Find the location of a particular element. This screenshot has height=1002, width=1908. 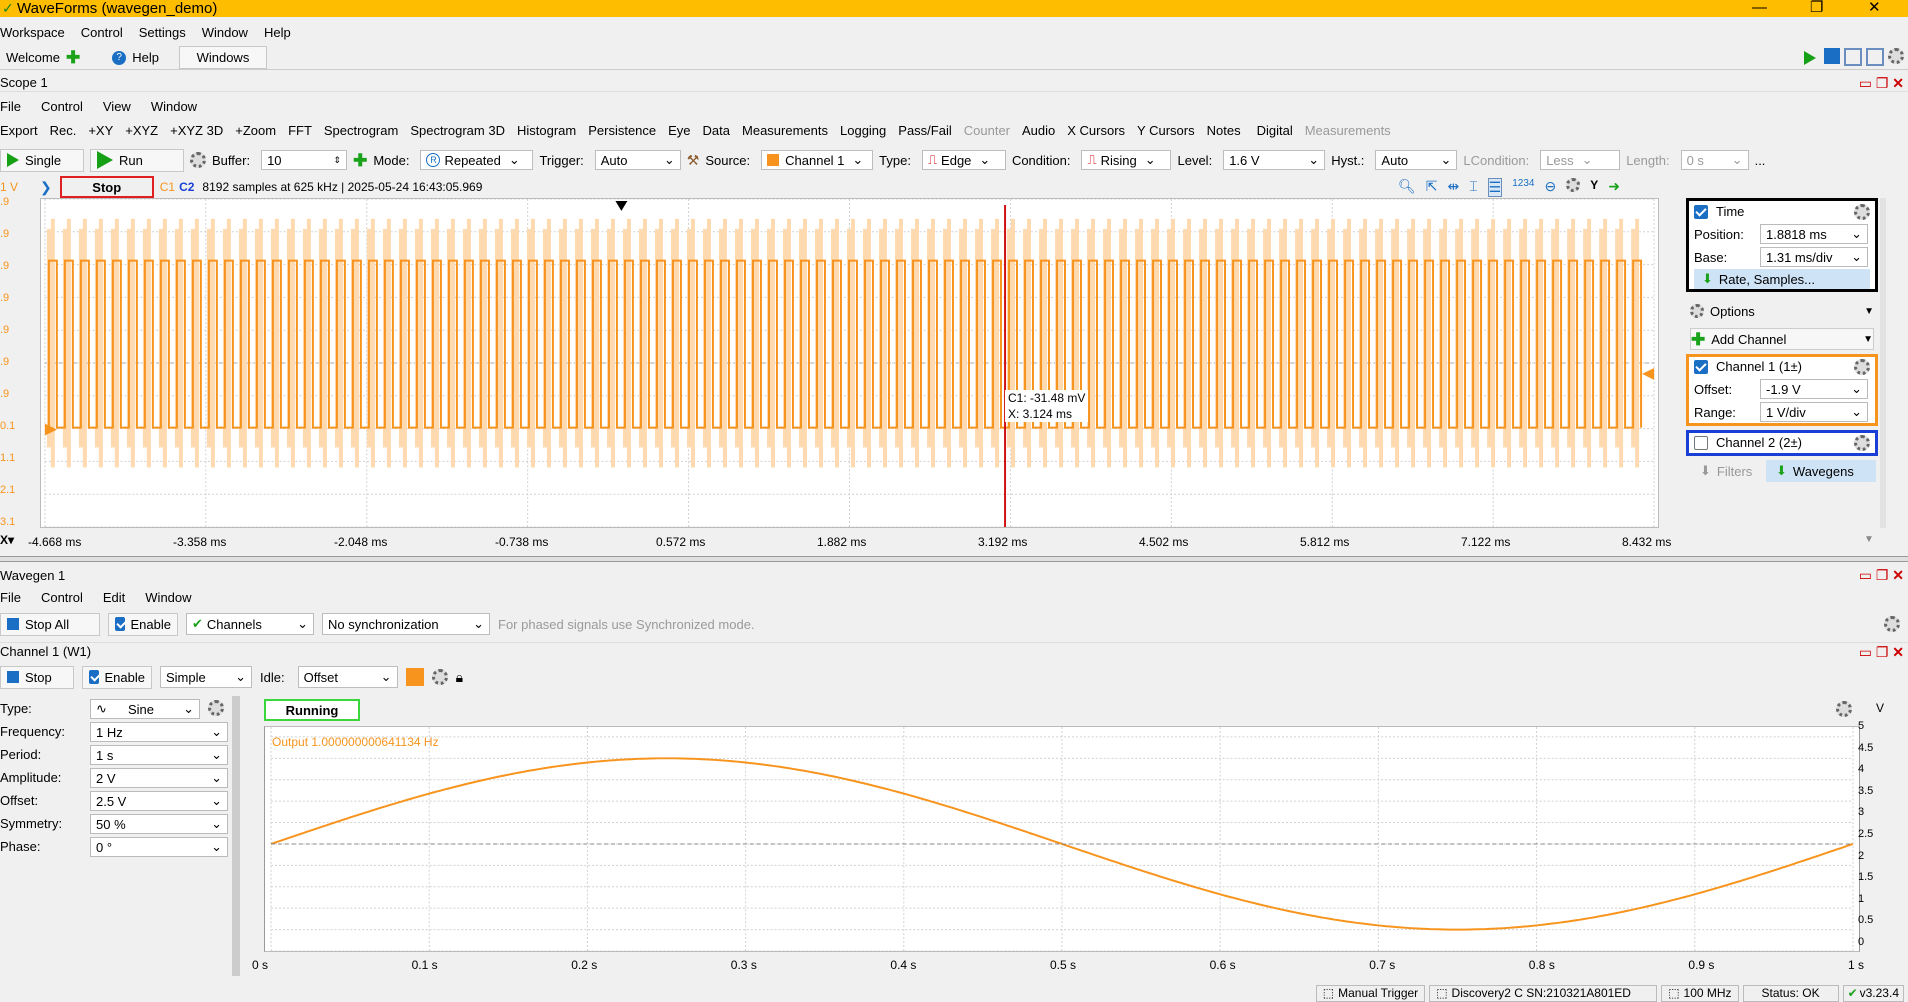

menu-control: Control is located at coordinates (102, 32).